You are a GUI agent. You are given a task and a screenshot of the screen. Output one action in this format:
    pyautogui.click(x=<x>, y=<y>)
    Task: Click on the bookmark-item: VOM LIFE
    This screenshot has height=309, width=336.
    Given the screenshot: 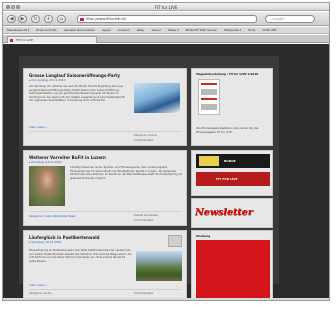 What is the action you would take?
    pyautogui.click(x=269, y=30)
    